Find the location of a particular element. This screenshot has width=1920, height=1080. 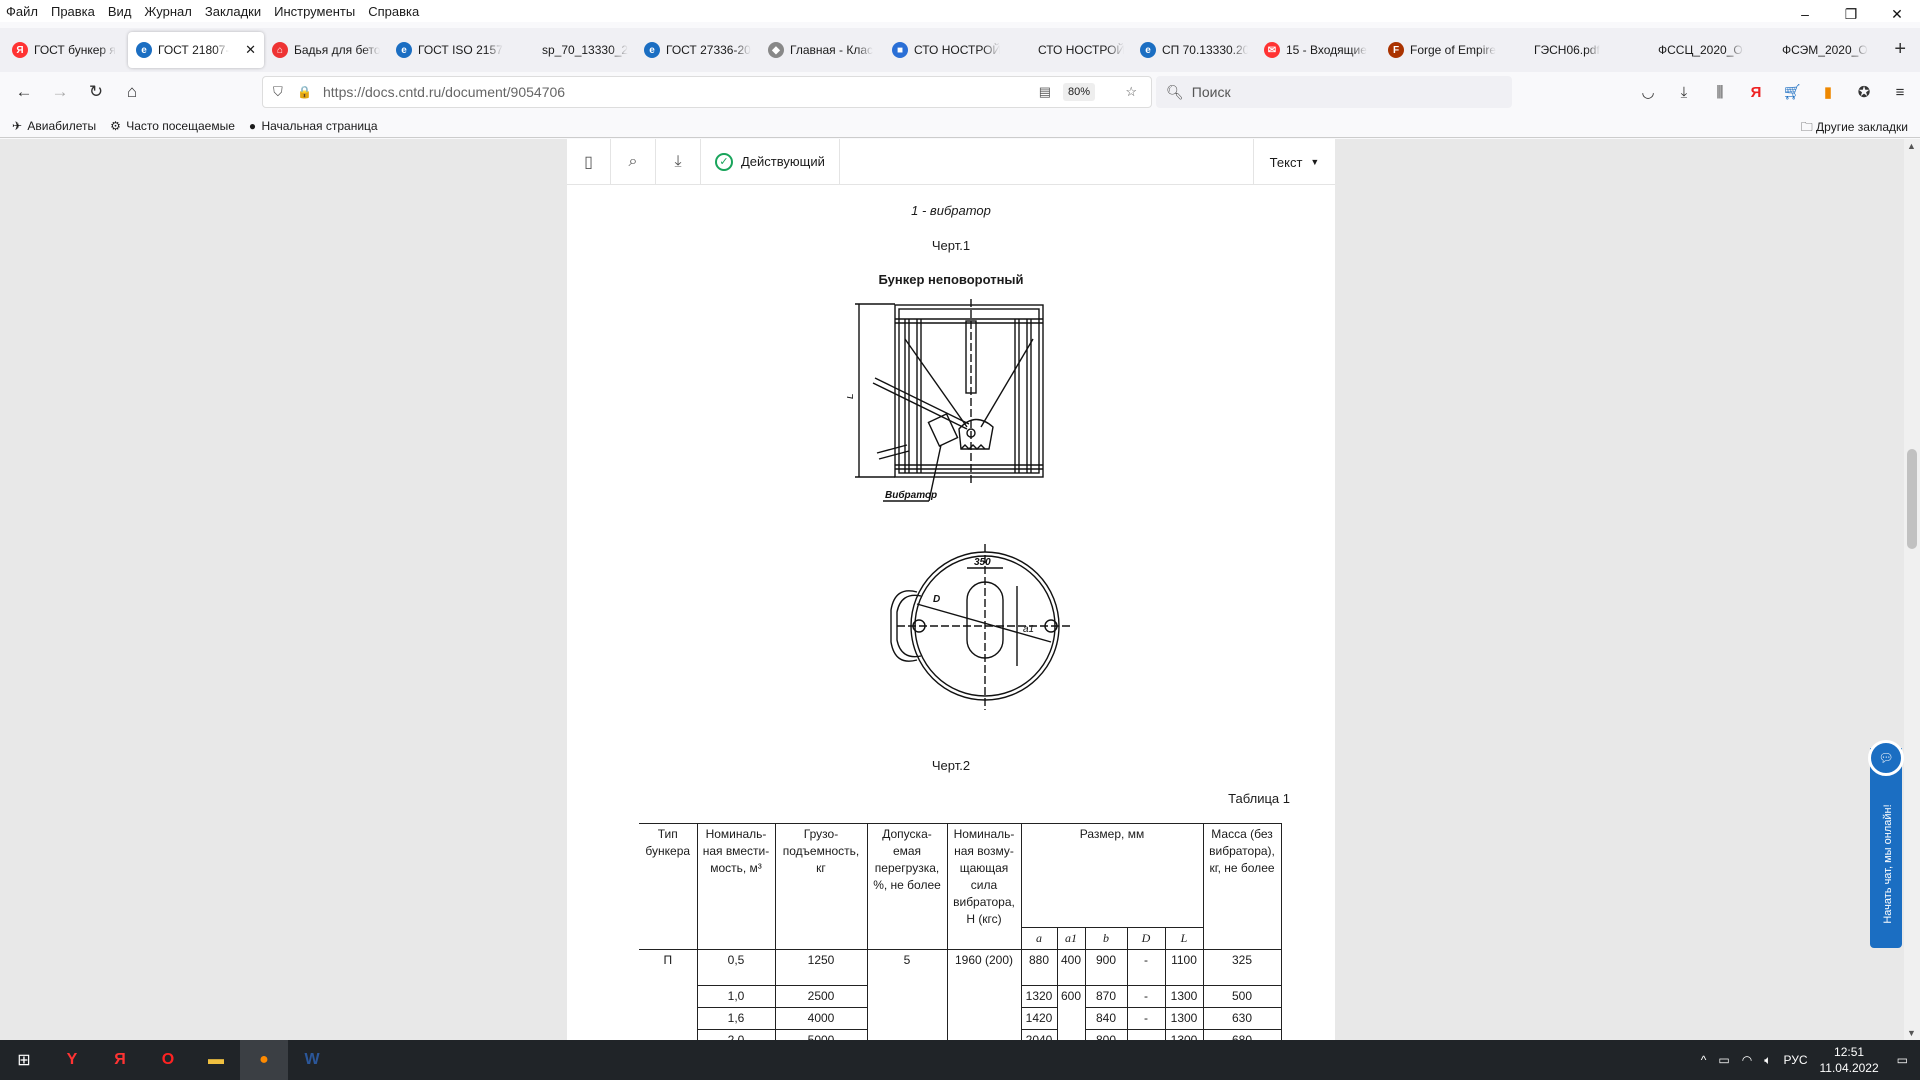

new-tab-icon: + is located at coordinates (1900, 49).